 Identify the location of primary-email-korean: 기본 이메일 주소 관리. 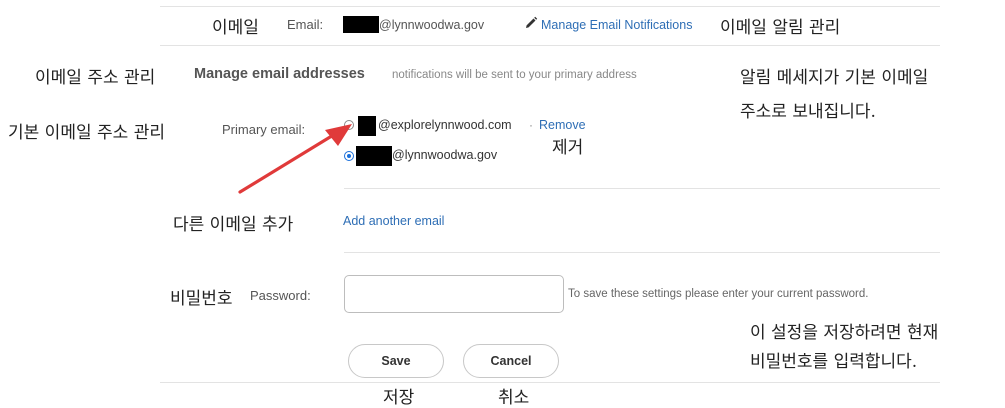
(86, 133).